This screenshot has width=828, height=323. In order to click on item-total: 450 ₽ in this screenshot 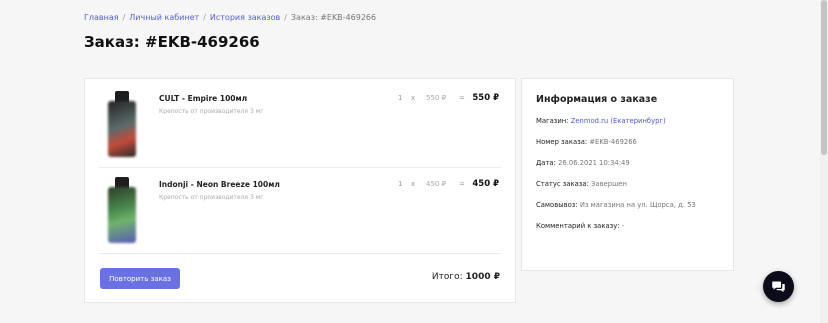, I will do `click(485, 184)`.